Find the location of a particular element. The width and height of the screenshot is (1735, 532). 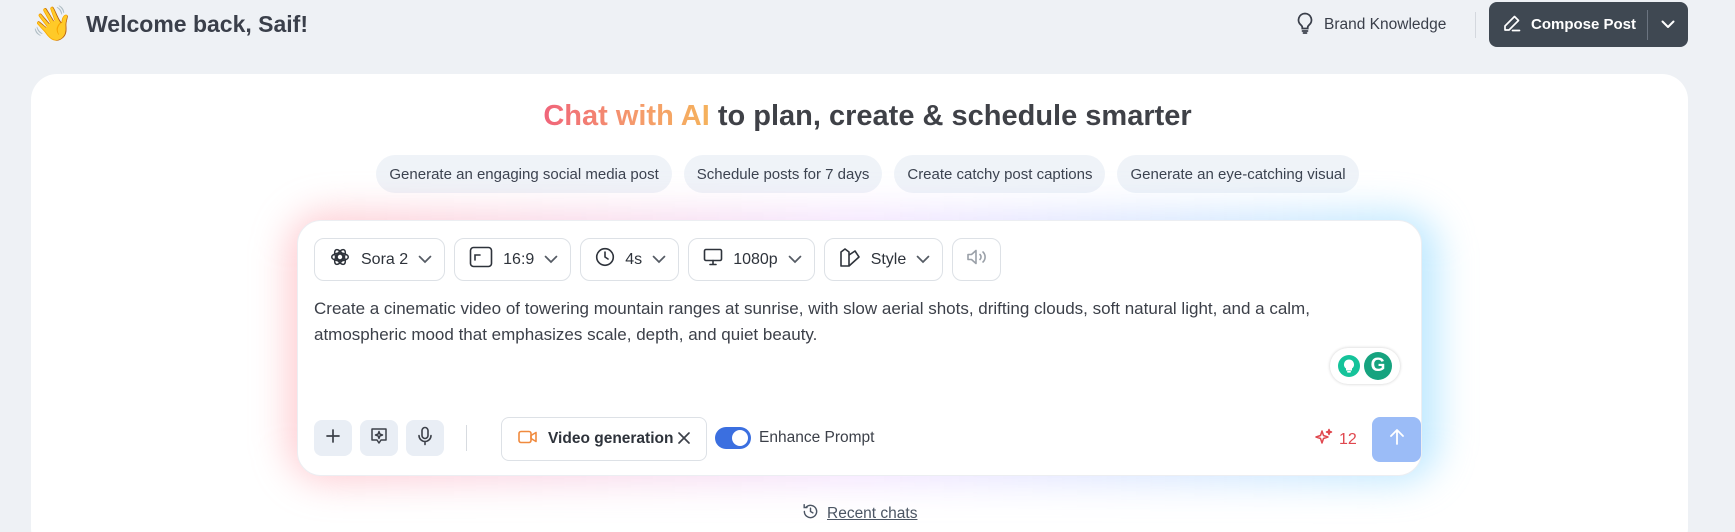

voice-input-button is located at coordinates (425, 438).